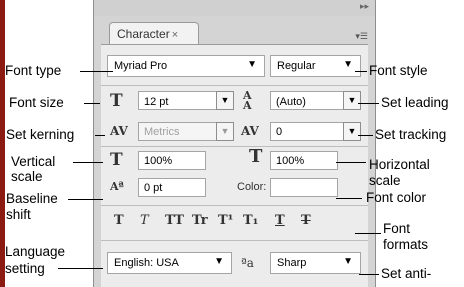 Image resolution: width=464 pixels, height=287 pixels. Describe the element at coordinates (225, 131) in the screenshot. I see `kerning-dropdown-button: ▼` at that location.